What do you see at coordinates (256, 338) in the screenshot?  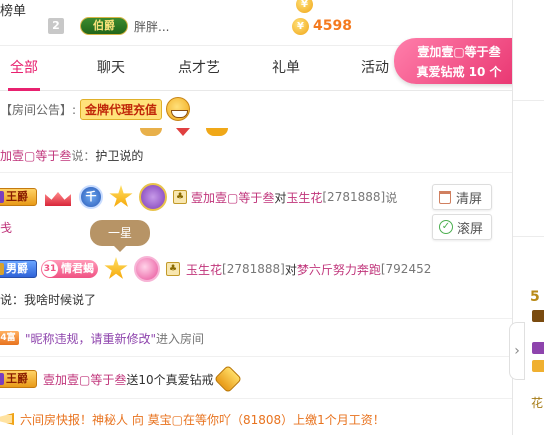 I see `system-message: 4富 "昵称违规，请重新修改" 进入房间` at bounding box center [256, 338].